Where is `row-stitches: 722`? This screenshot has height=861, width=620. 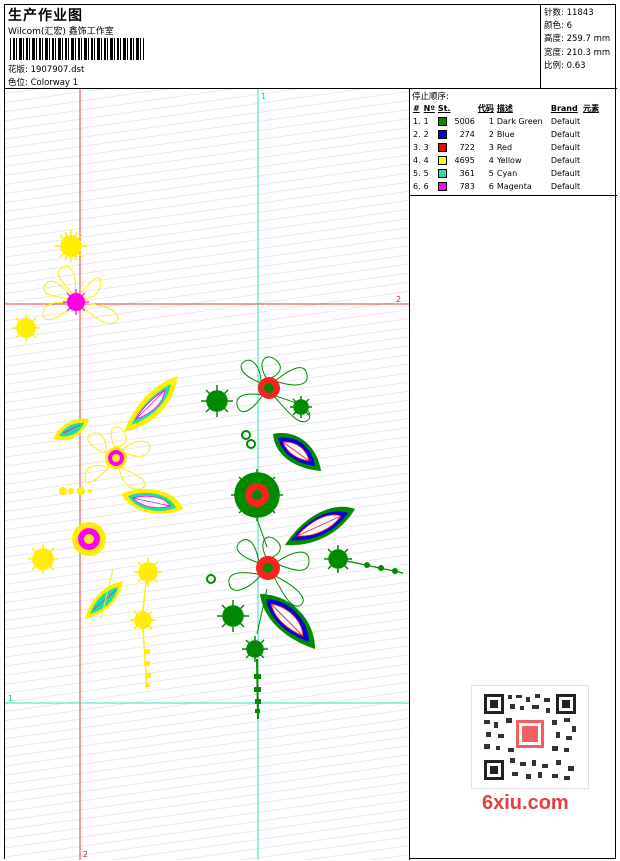
row-stitches: 722 is located at coordinates (467, 147).